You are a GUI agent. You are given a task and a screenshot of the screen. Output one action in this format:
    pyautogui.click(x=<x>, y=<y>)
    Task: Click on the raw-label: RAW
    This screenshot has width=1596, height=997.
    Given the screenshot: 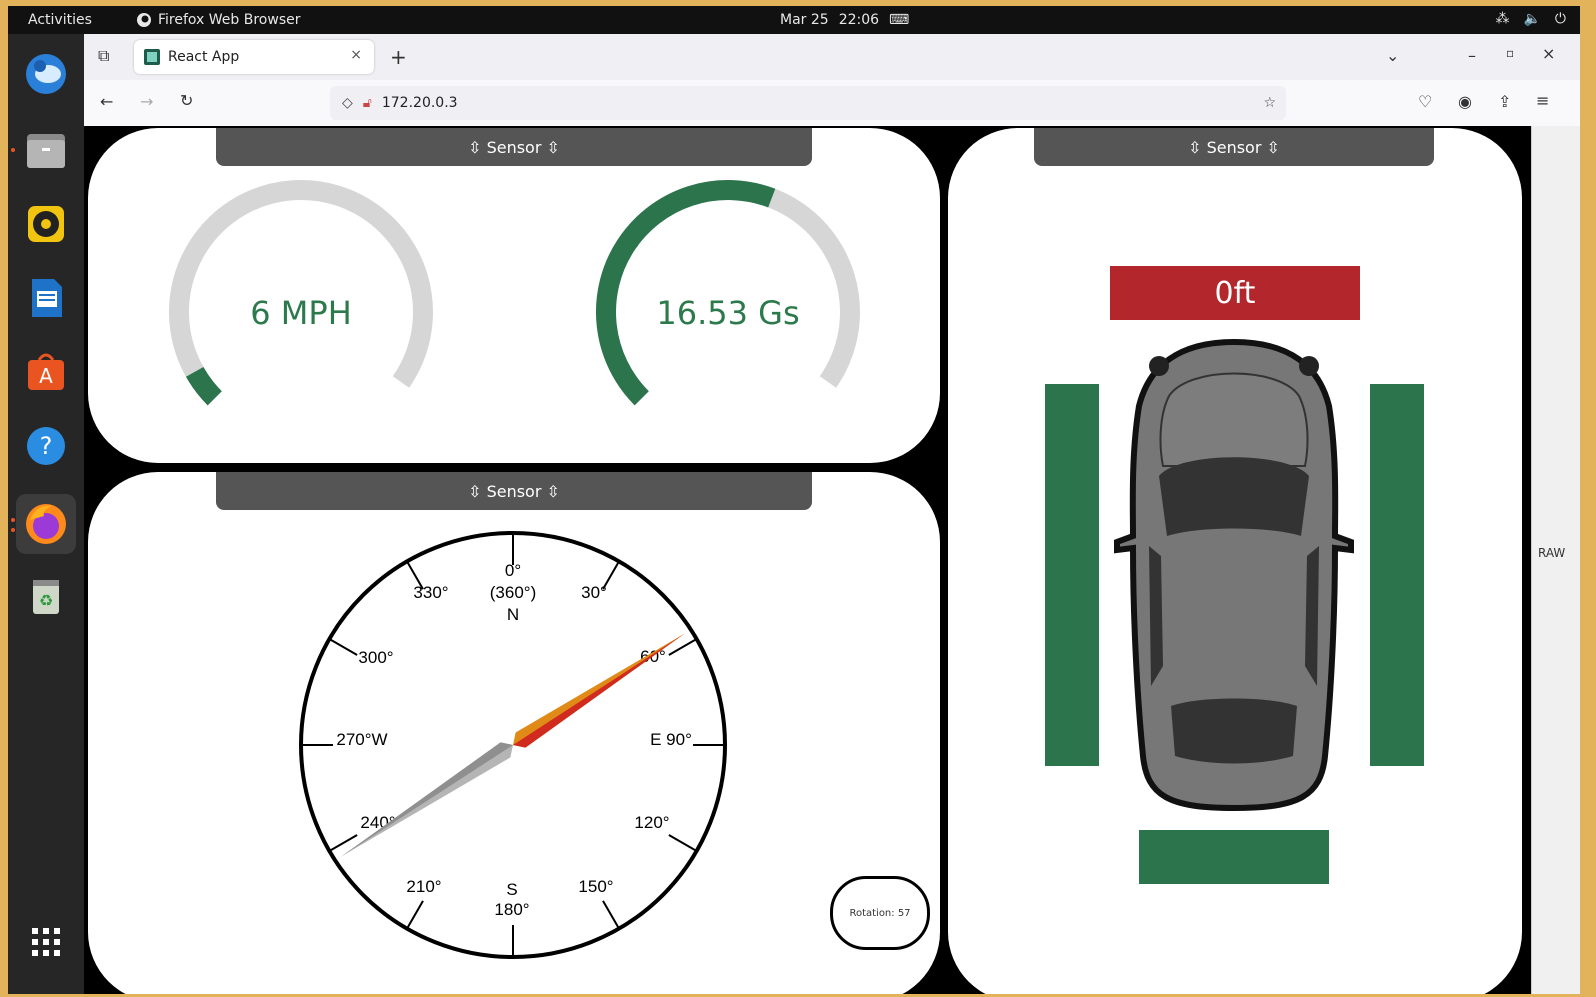 What is the action you would take?
    pyautogui.click(x=1552, y=553)
    